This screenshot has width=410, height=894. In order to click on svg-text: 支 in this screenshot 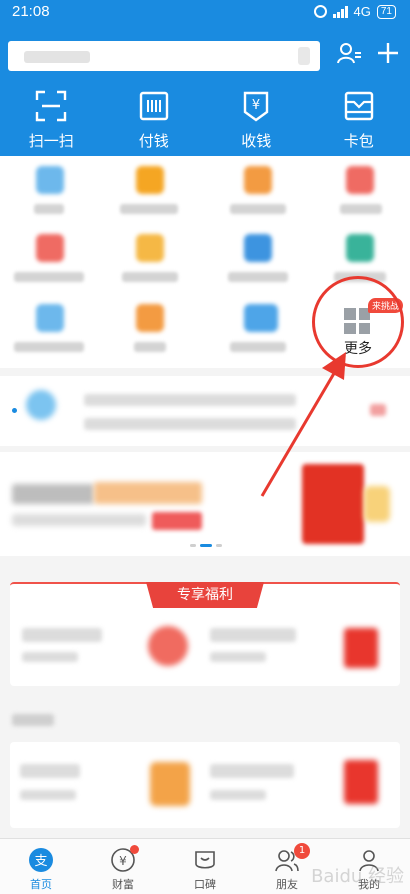, I will do `click(40, 861)`.